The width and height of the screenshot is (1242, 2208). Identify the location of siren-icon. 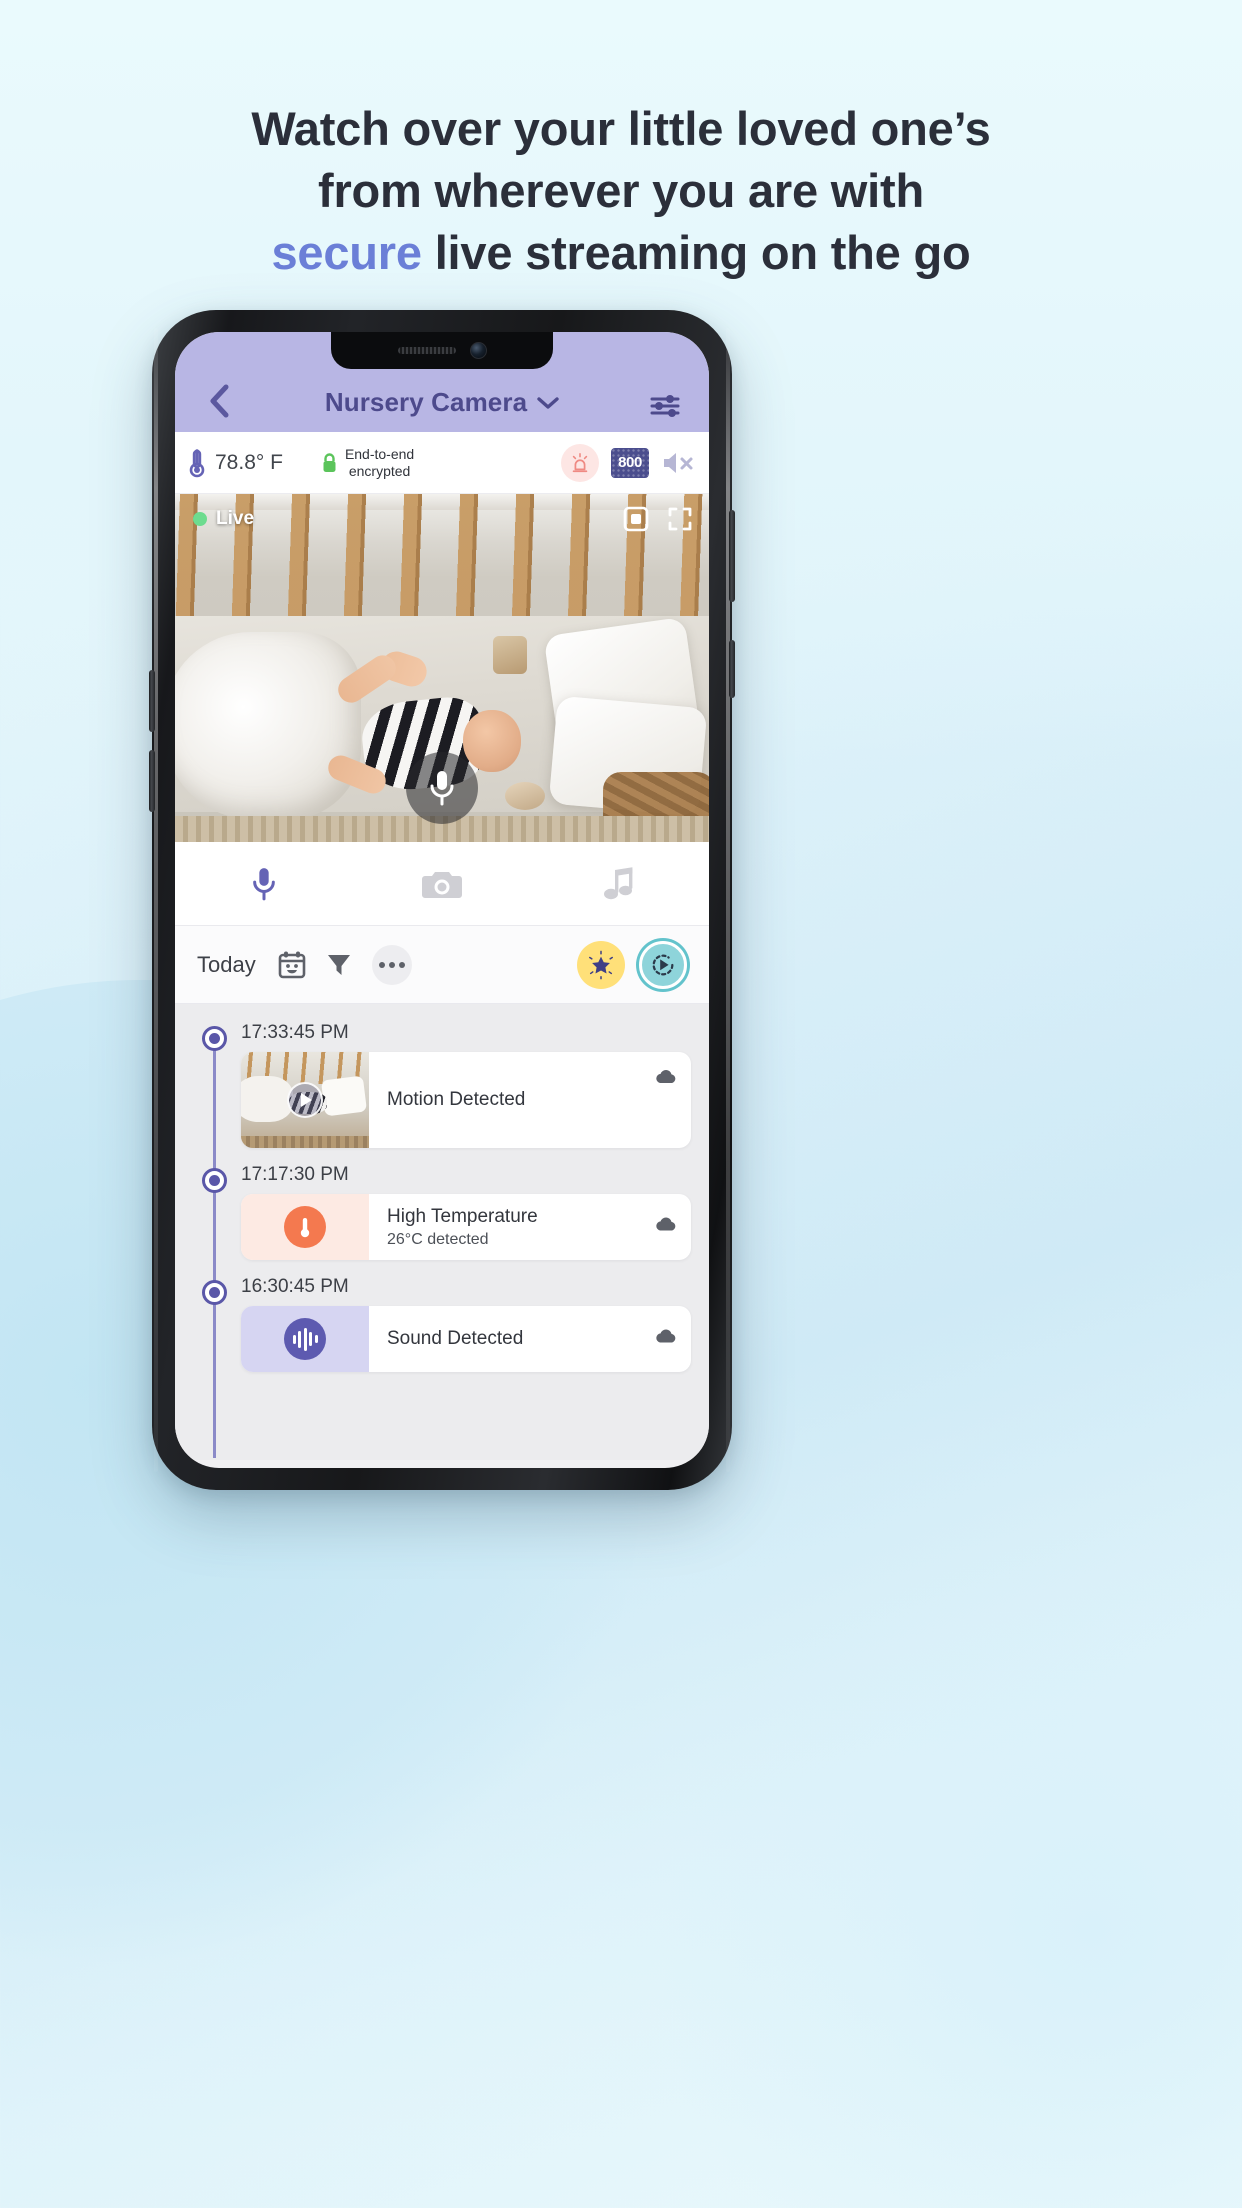
(580, 462).